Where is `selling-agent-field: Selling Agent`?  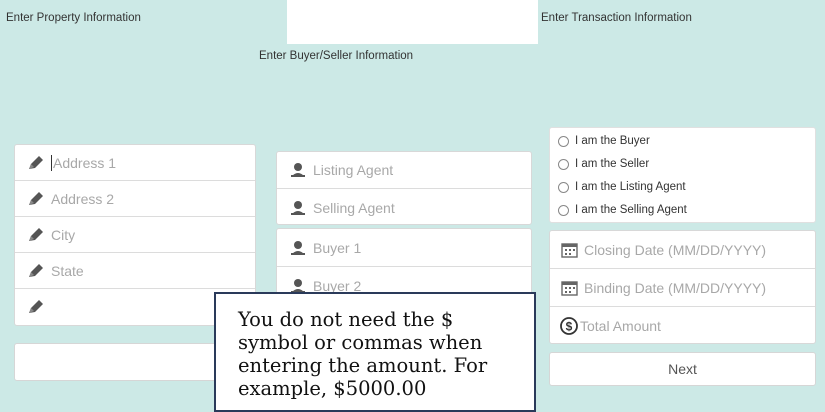 selling-agent-field: Selling Agent is located at coordinates (404, 207).